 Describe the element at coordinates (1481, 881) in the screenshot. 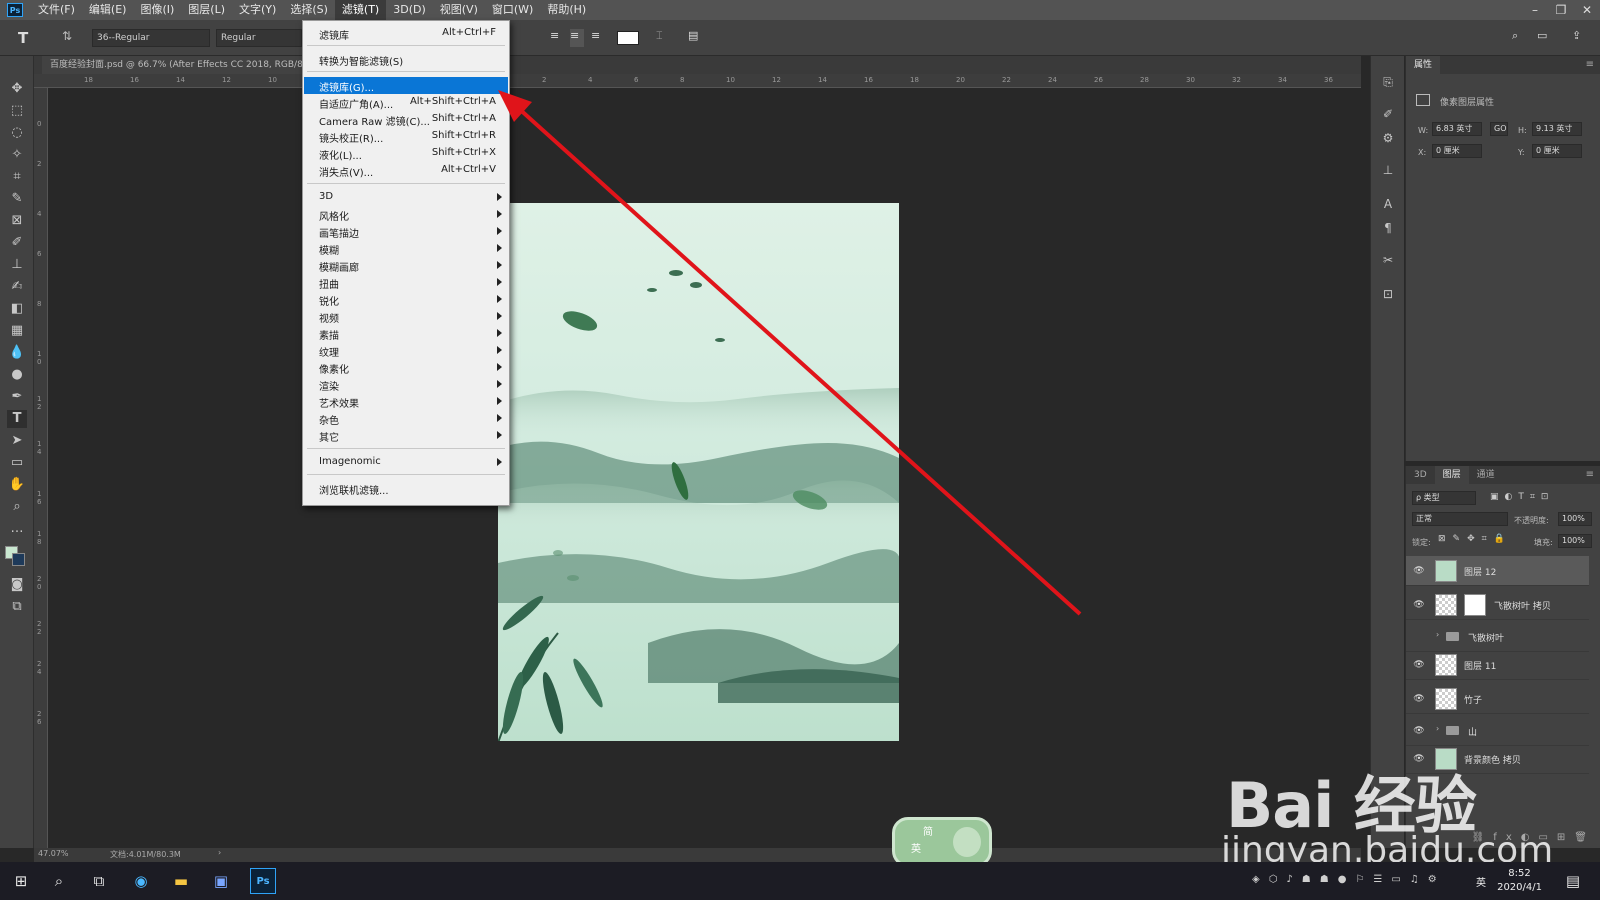

I see `input-language-indicator: 英` at that location.